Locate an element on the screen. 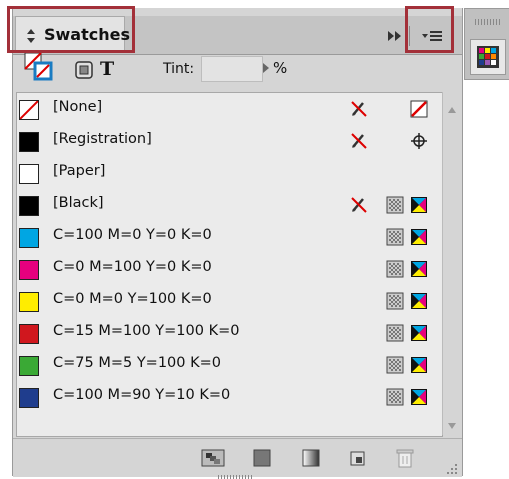 The width and height of the screenshot is (509, 479). highlight-panel-menu is located at coordinates (429, 29).